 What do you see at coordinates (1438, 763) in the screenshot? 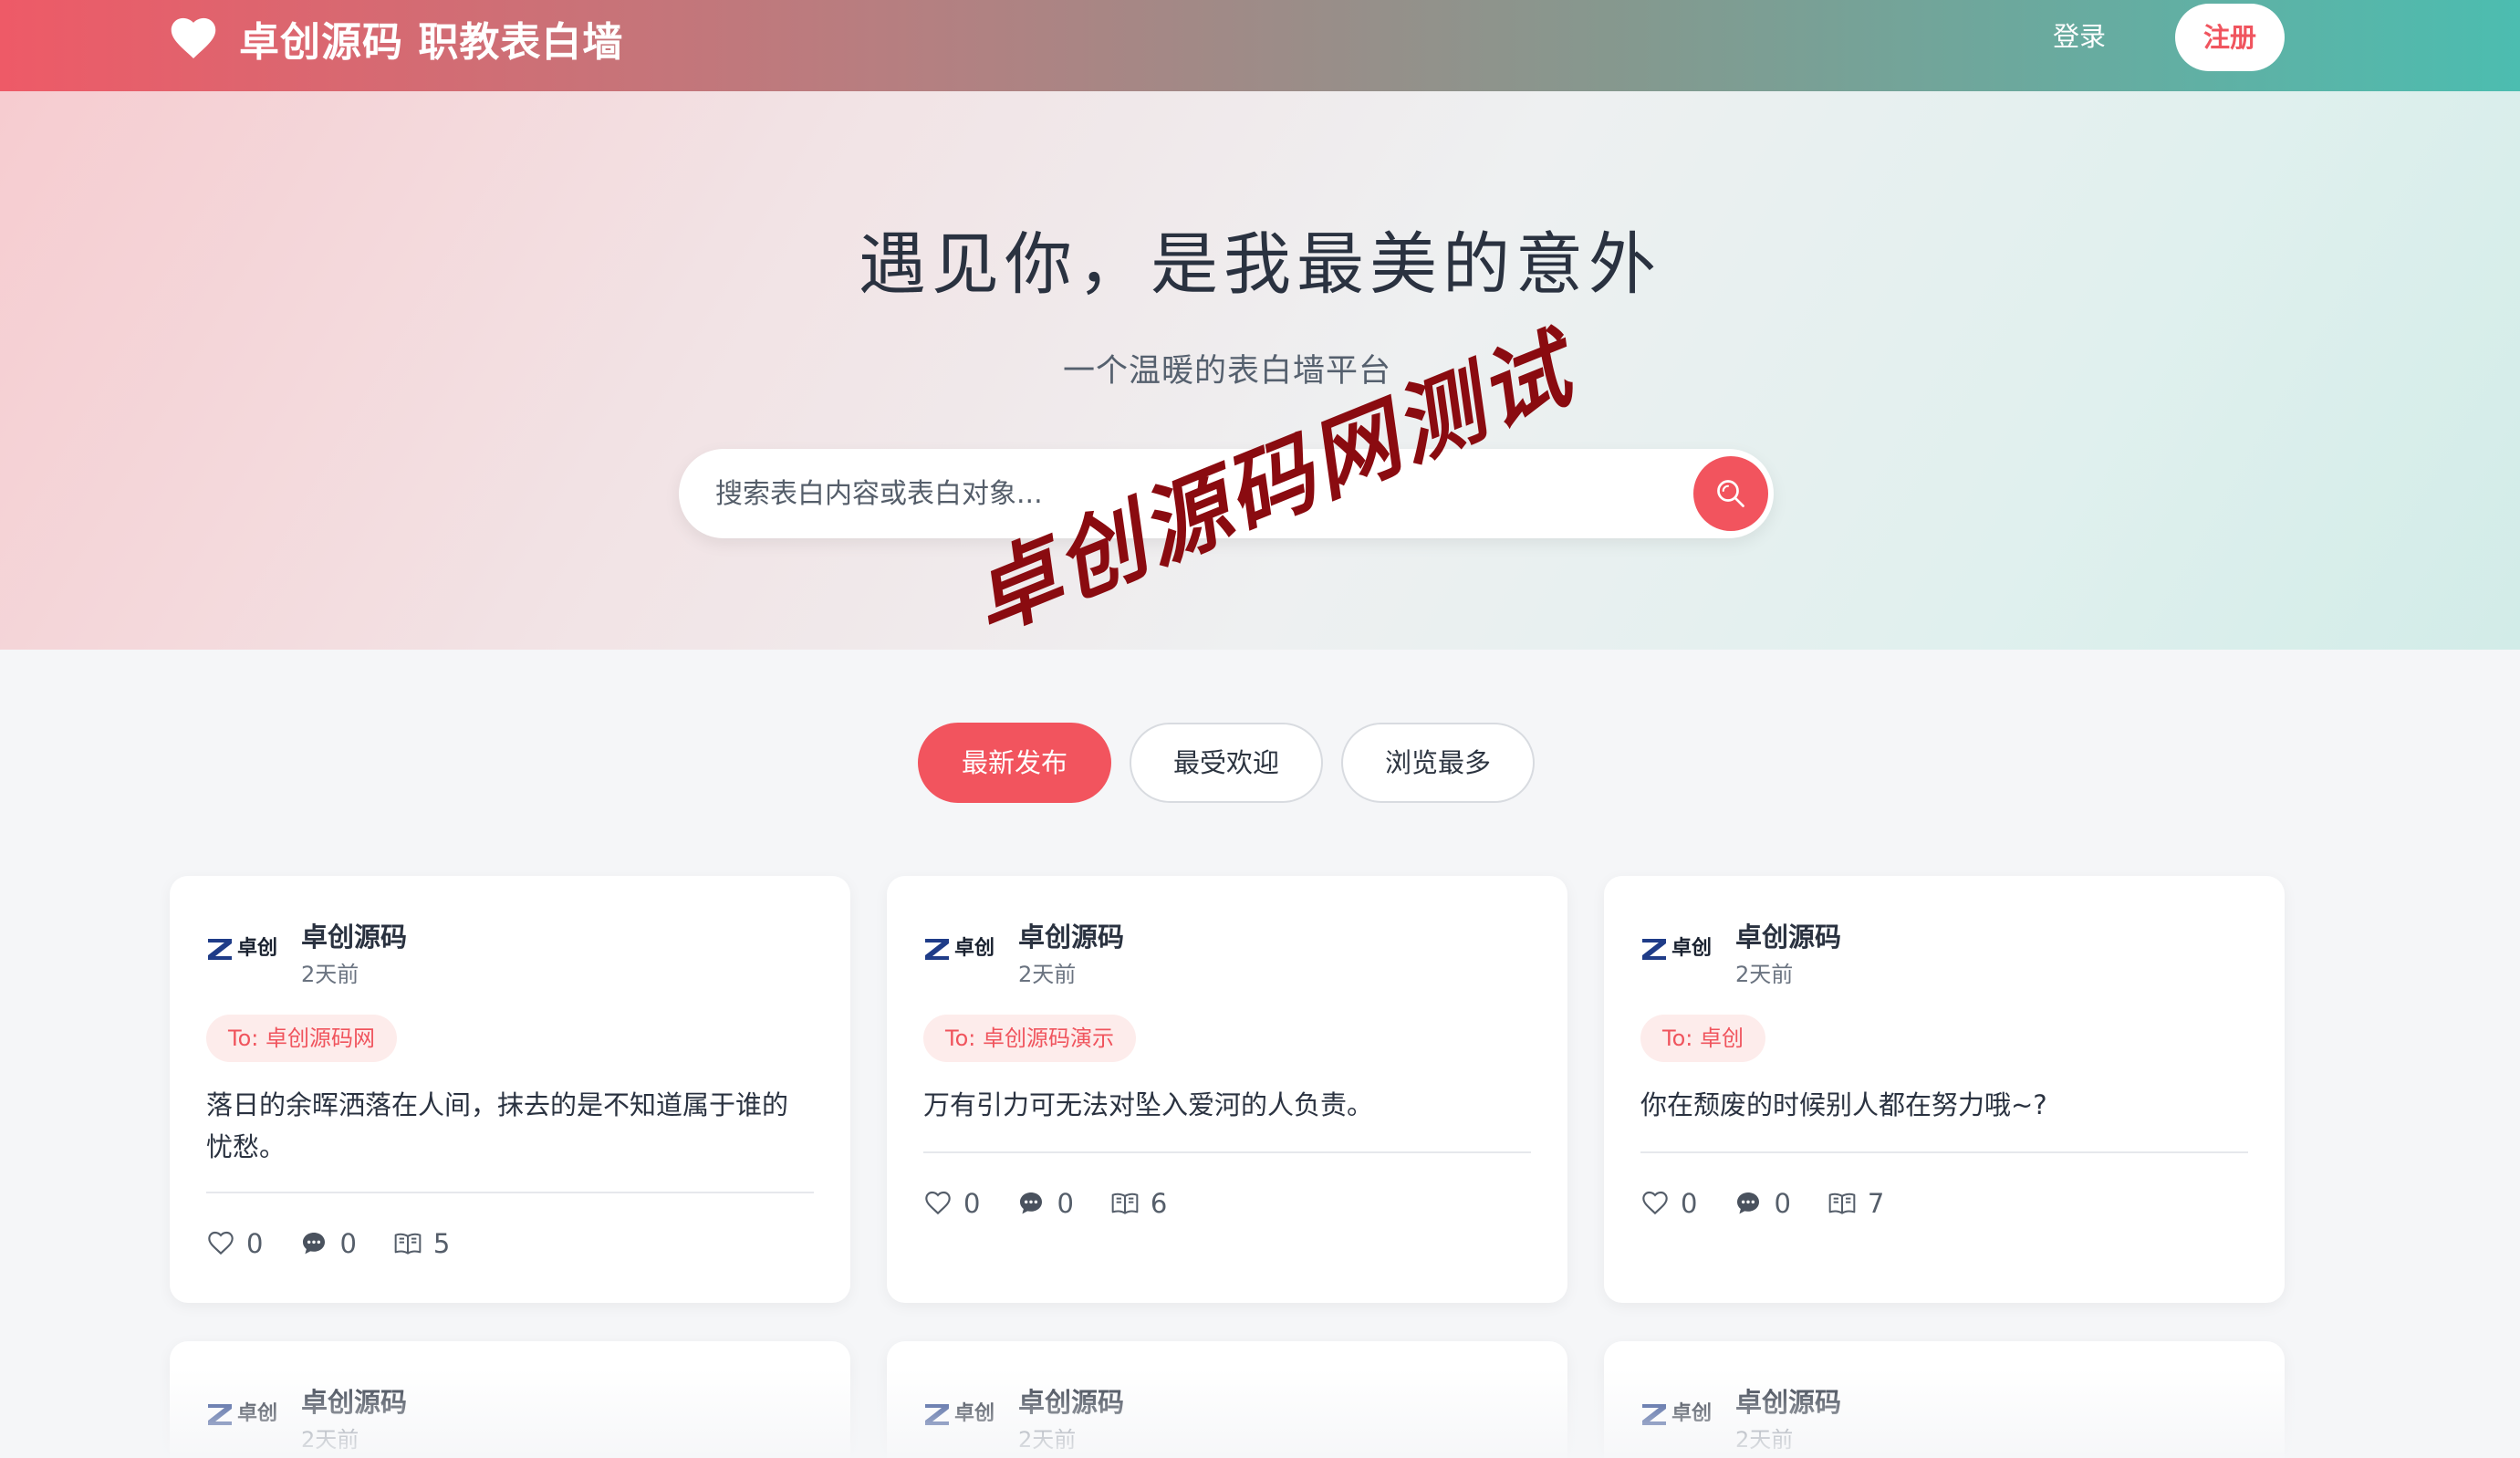
I see `tab-most-viewed: 浏览最多` at bounding box center [1438, 763].